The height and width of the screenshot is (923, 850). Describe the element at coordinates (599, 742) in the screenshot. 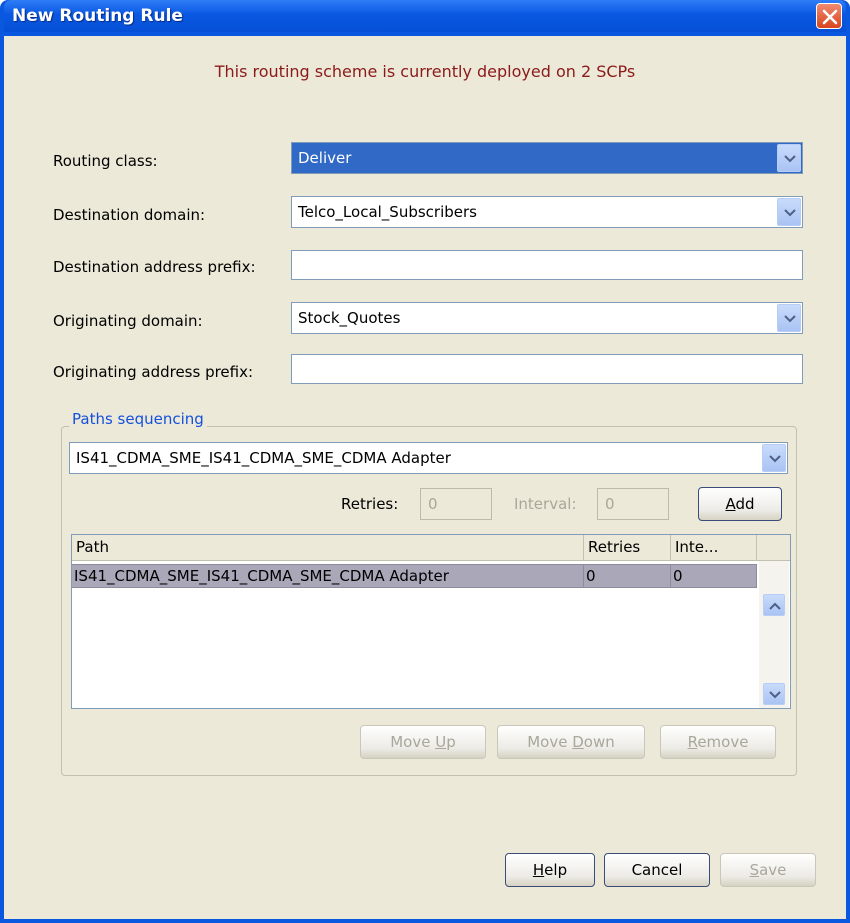

I see `move-down-post: own` at that location.